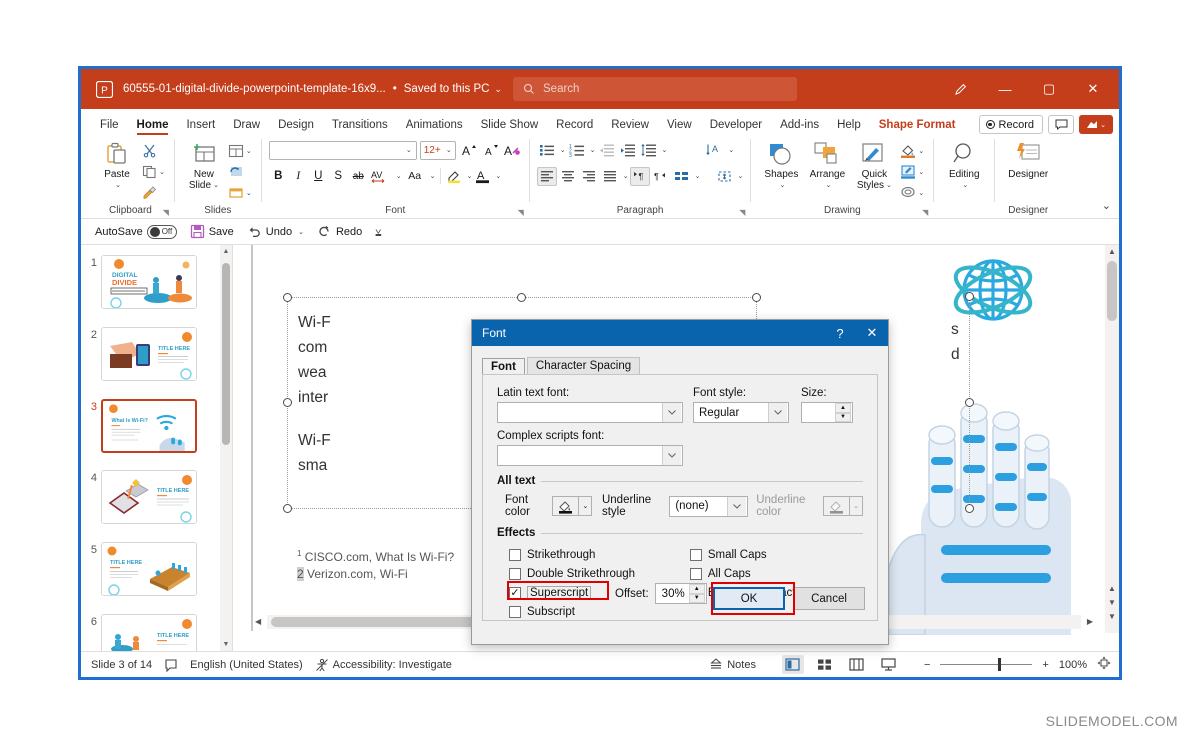 The height and width of the screenshot is (743, 1200). Describe the element at coordinates (799, 125) in the screenshot. I see `tab-add-ins: Add-ins` at that location.